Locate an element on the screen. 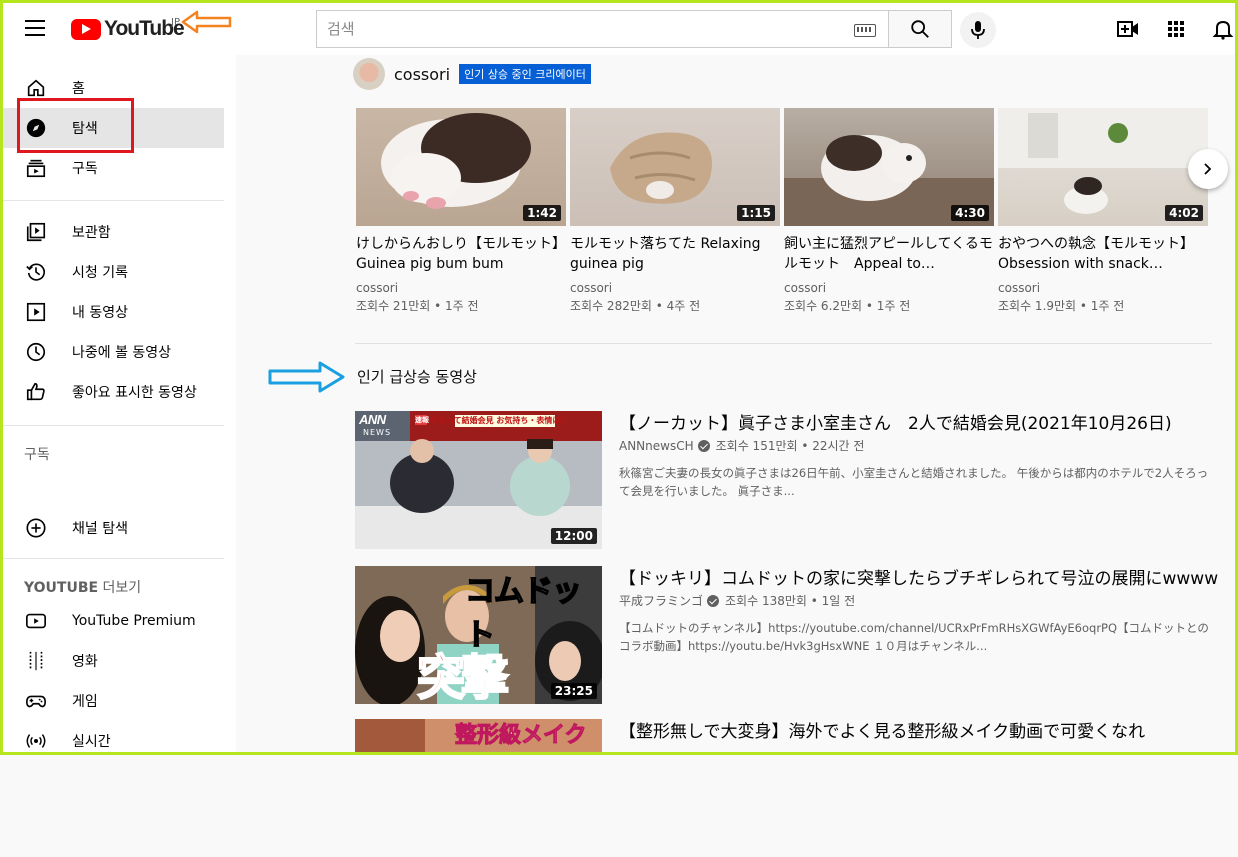 The image size is (1238, 857). microphone-icon is located at coordinates (978, 30).